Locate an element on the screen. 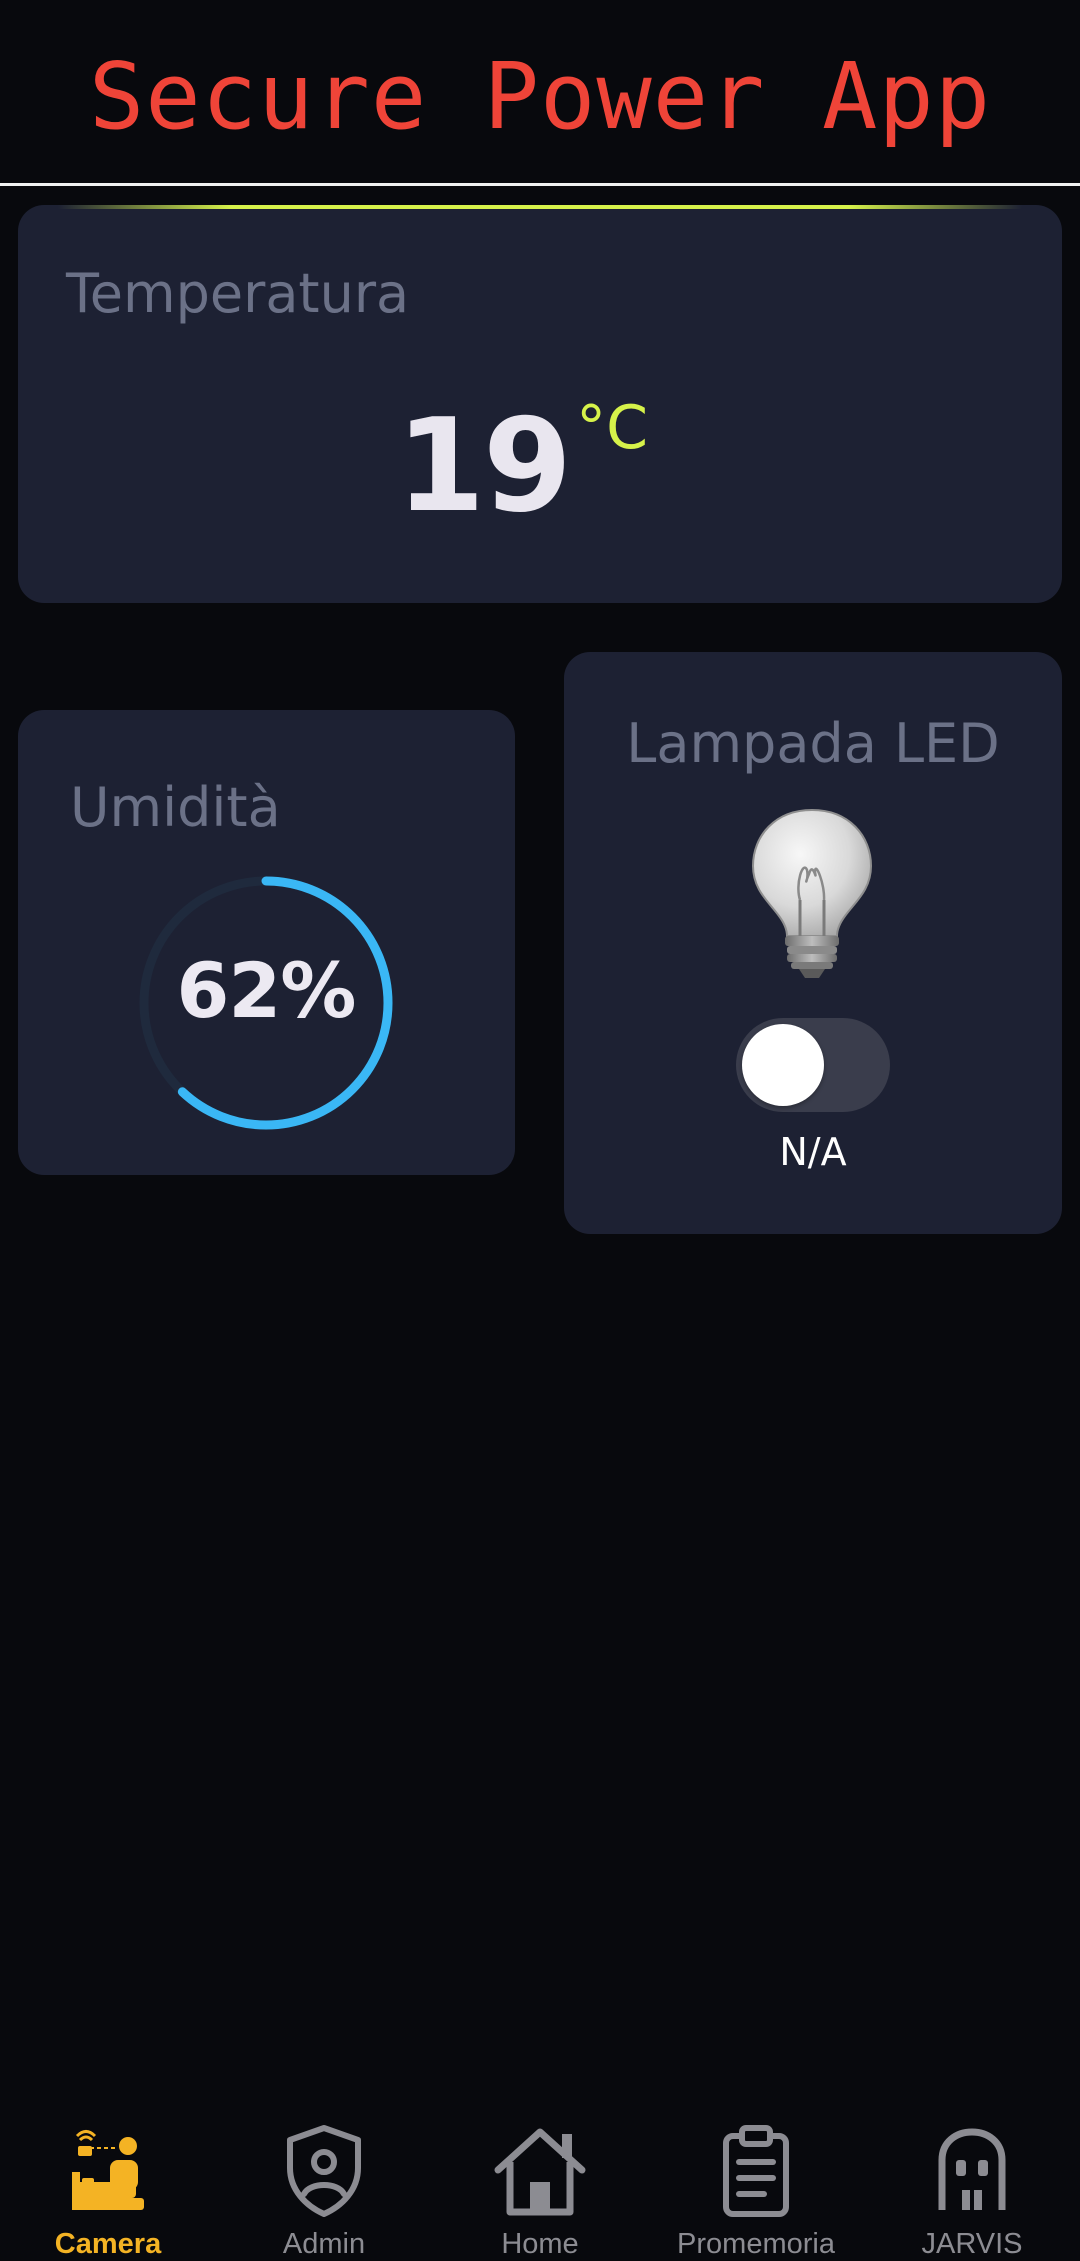  nav-label-promemoria: Promemoria is located at coordinates (756, 2244).